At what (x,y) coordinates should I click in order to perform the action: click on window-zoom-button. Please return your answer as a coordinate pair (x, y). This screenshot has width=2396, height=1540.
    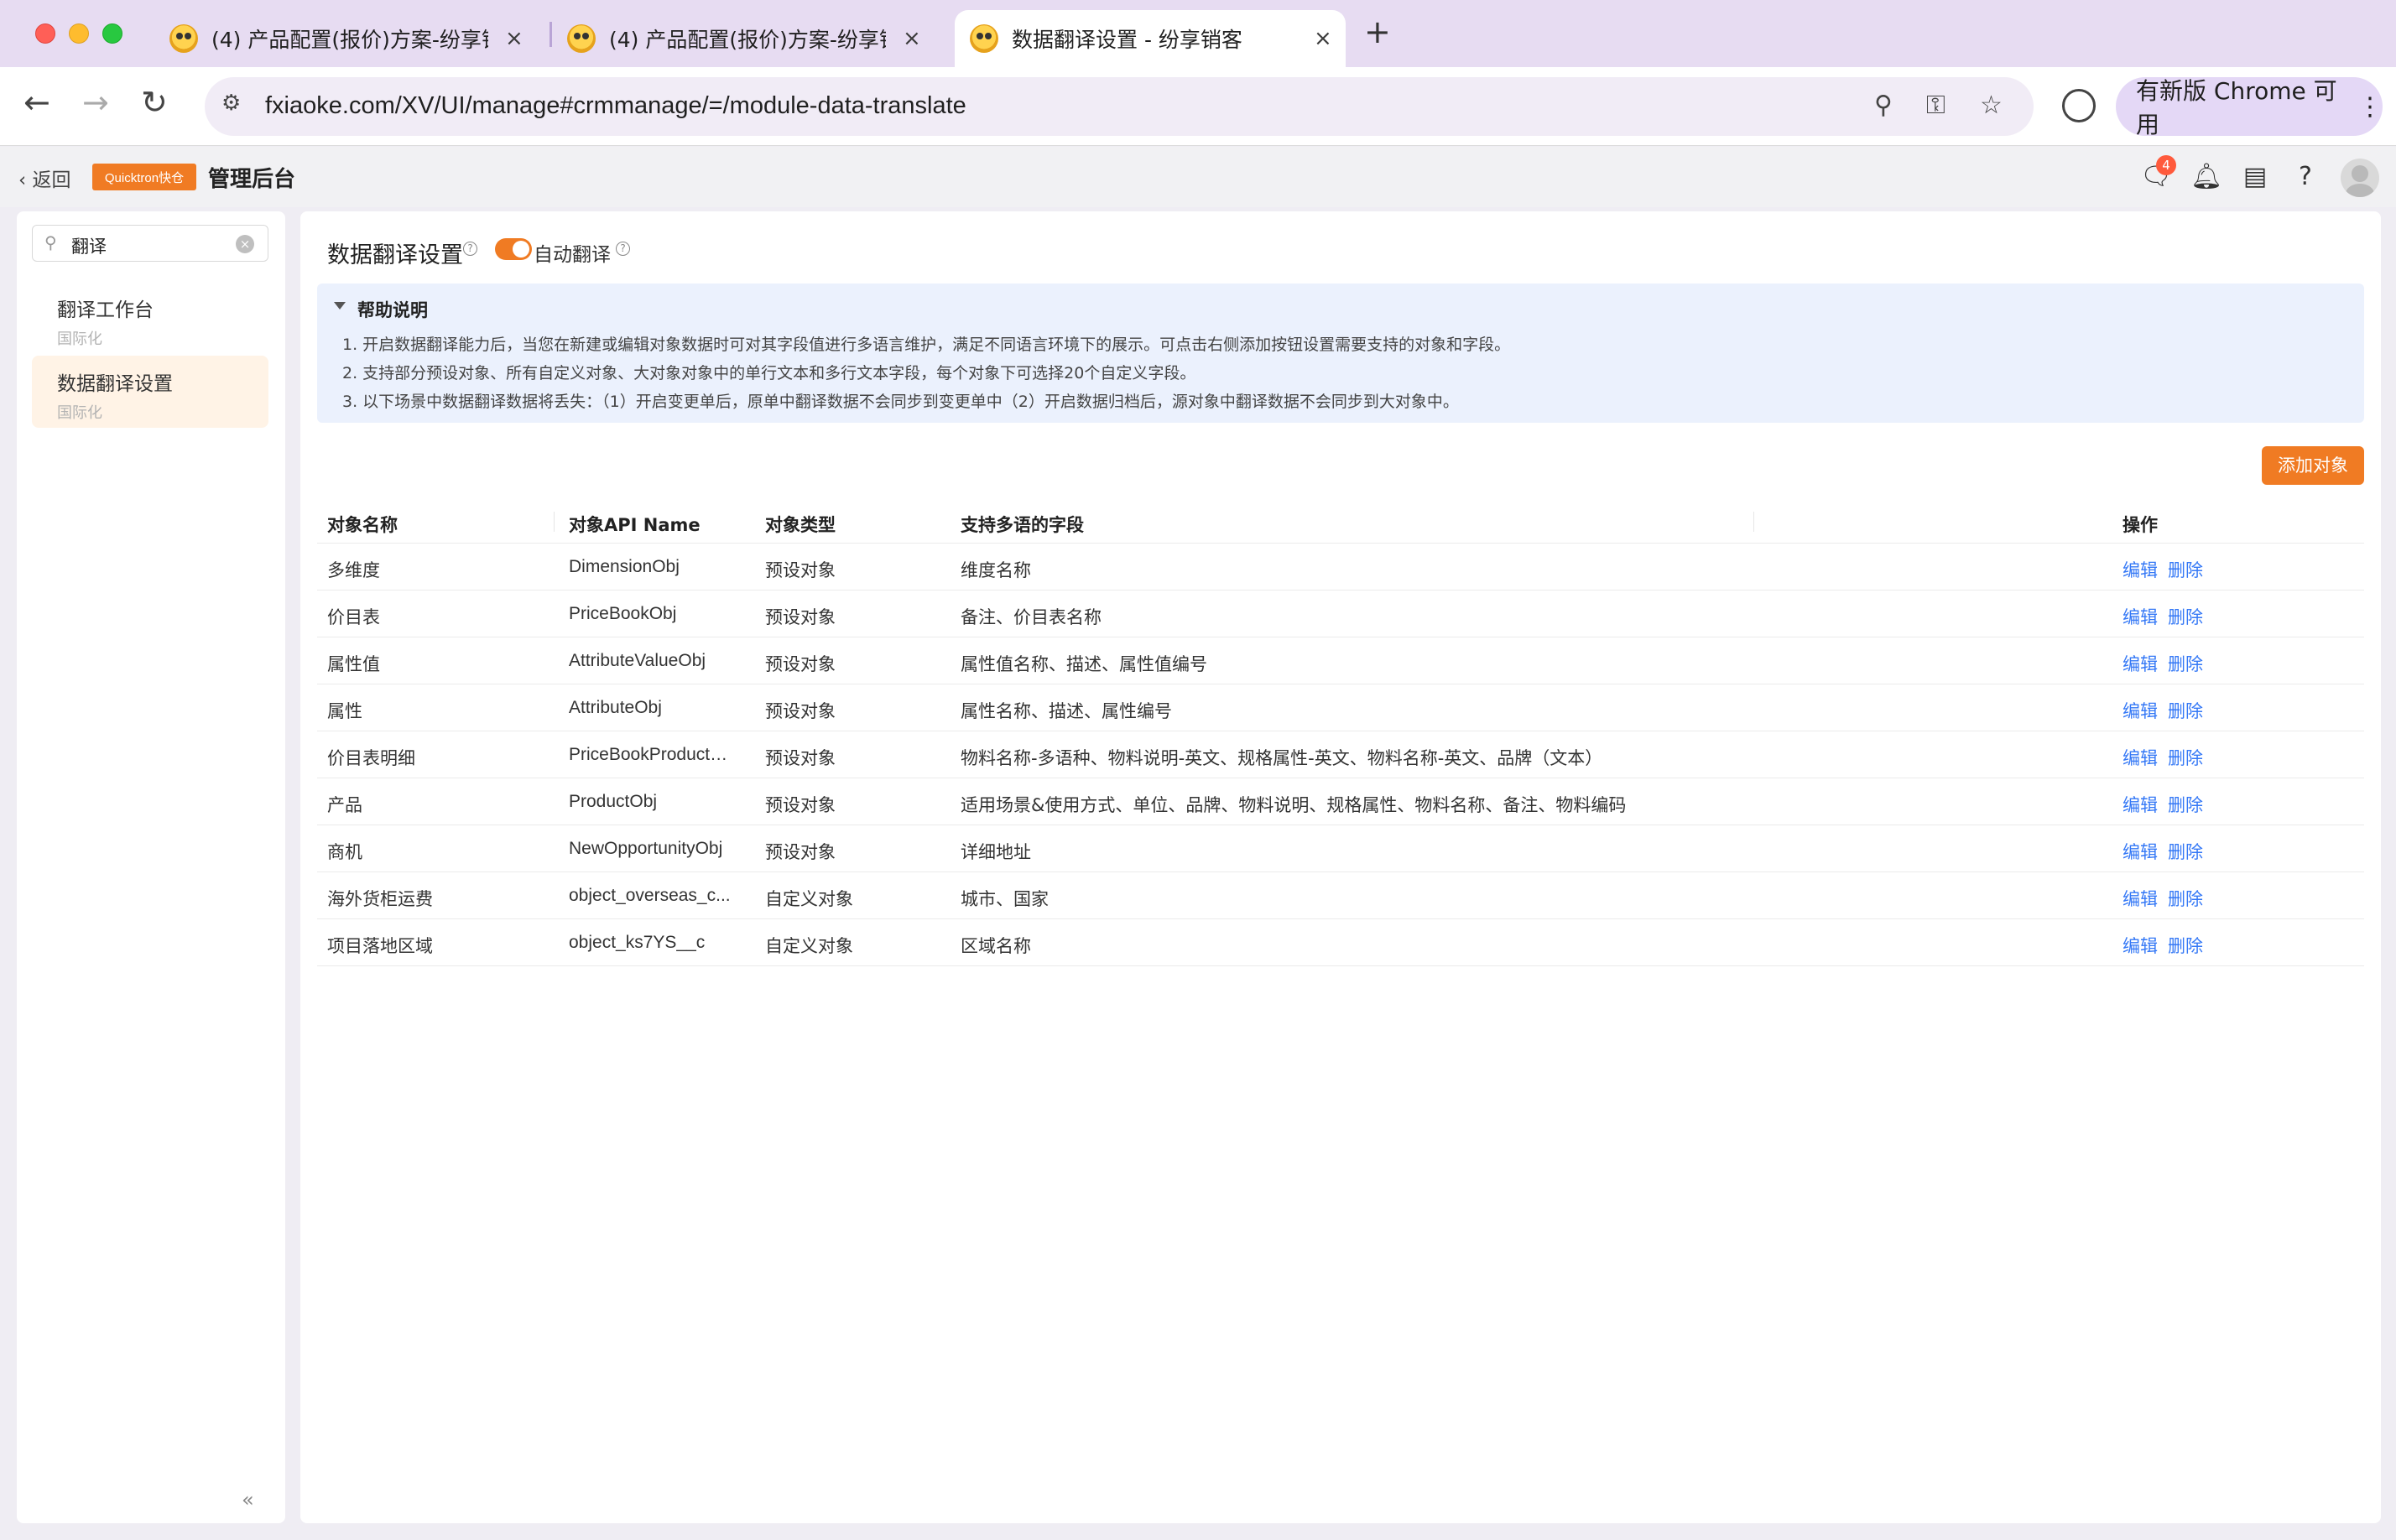
    Looking at the image, I should click on (112, 33).